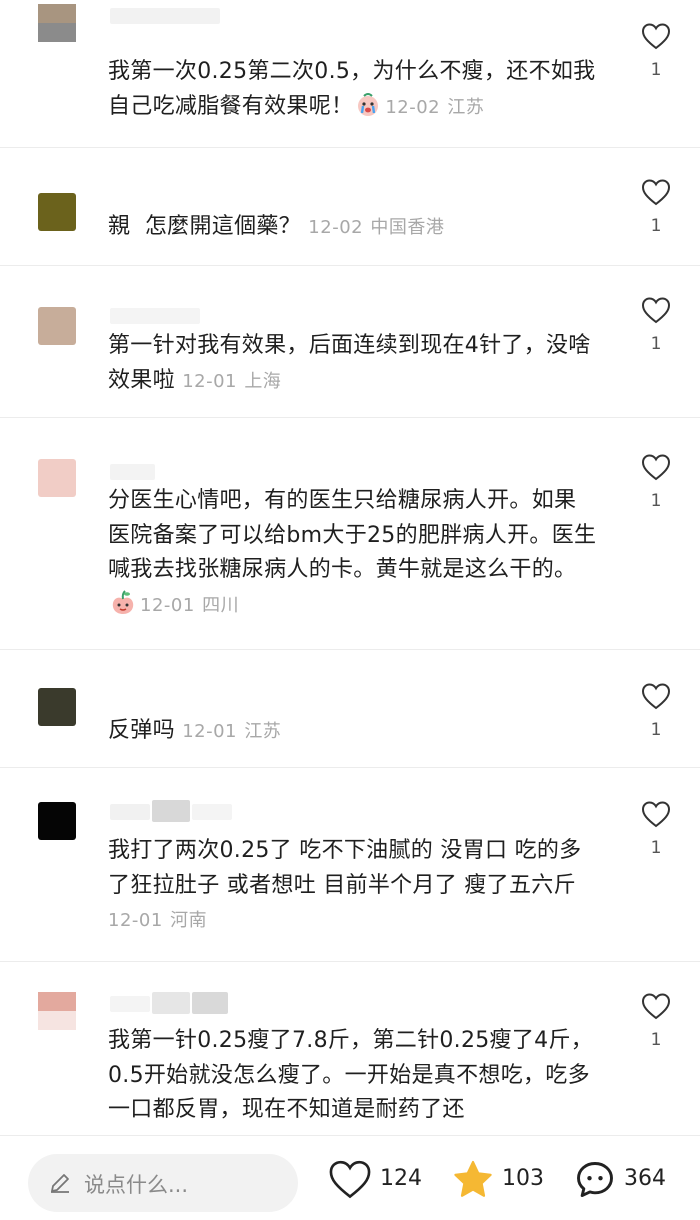  What do you see at coordinates (350, 709) in the screenshot?
I see `comment-item: 反弹吗 12-01 江苏 1` at bounding box center [350, 709].